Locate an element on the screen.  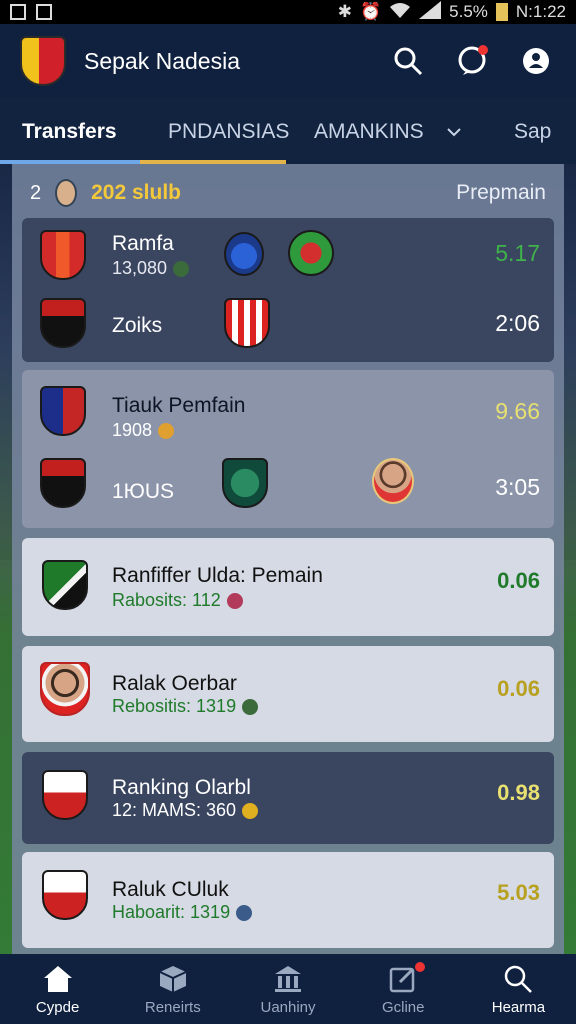
panel-count: 2 is located at coordinates (36, 192).